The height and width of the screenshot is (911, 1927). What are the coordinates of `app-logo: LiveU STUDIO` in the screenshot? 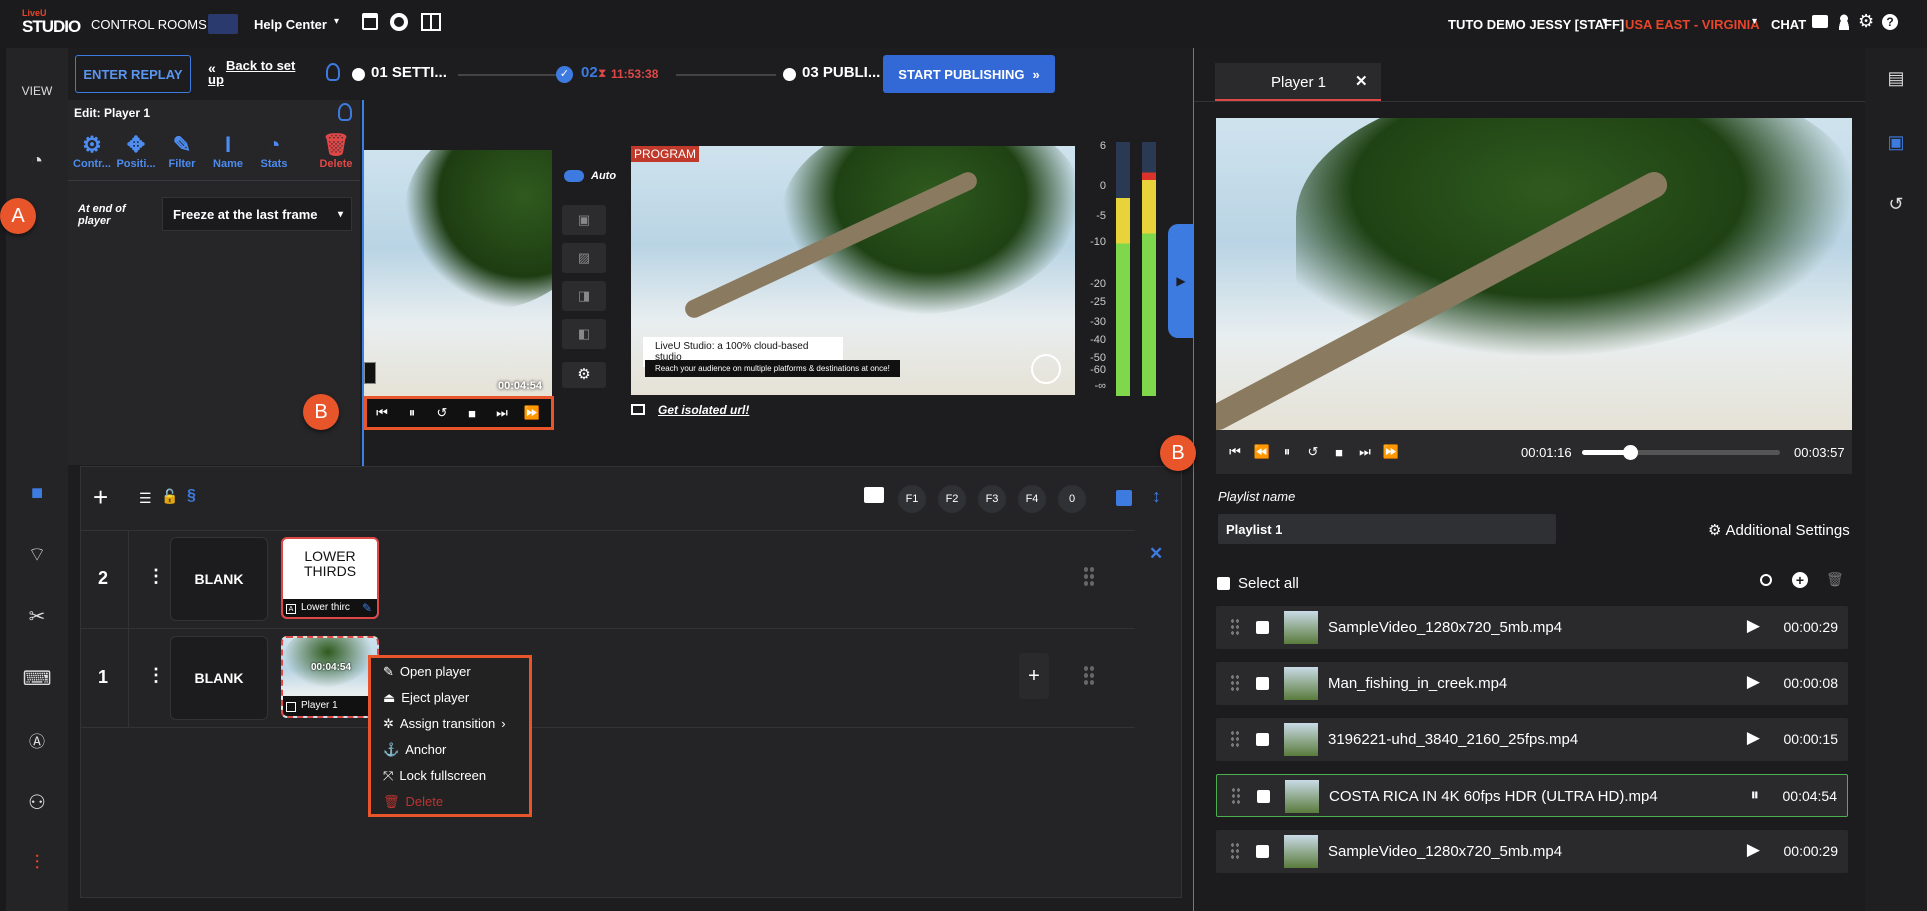 It's located at (51, 22).